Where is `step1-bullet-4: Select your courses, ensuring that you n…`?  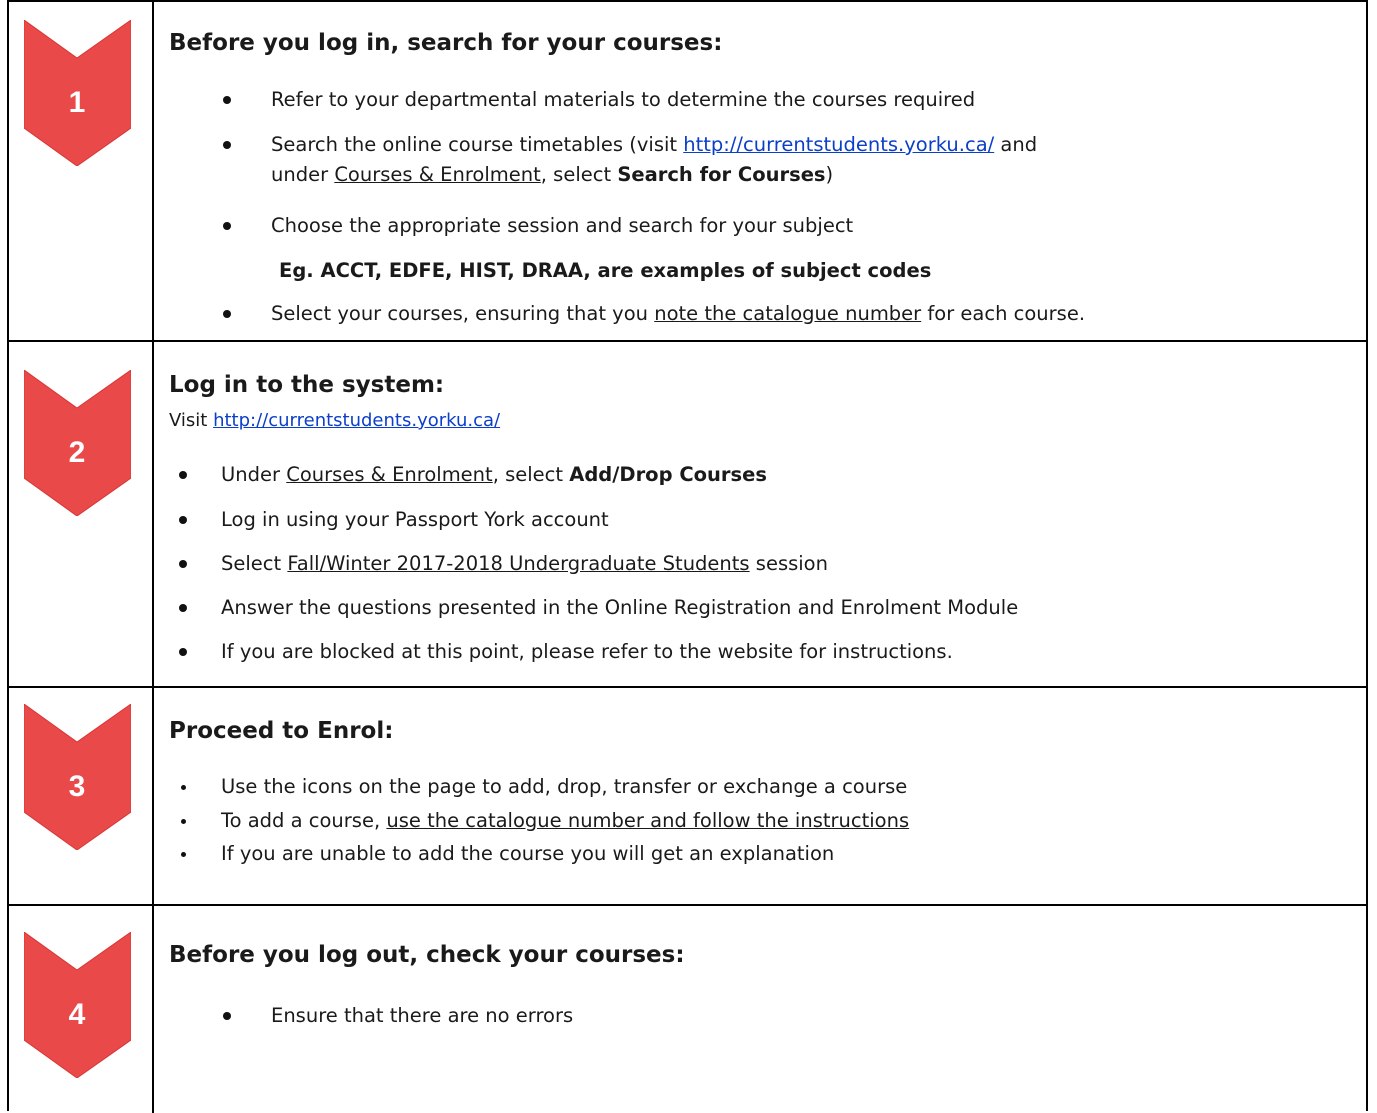
step1-bullet-4: Select your courses, ensuring that you n… is located at coordinates (678, 313).